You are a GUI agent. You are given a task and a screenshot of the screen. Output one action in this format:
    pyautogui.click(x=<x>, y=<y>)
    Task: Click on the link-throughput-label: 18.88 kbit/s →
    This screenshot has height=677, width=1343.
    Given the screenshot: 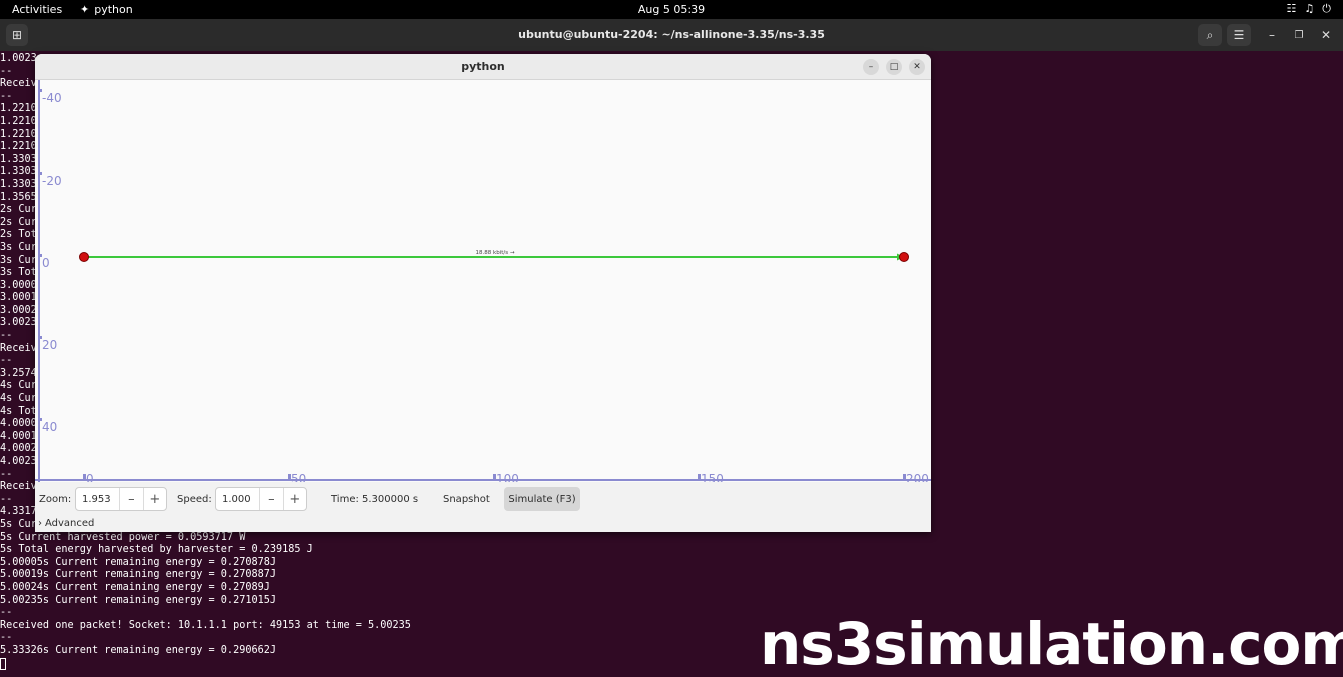 What is the action you would take?
    pyautogui.click(x=495, y=253)
    